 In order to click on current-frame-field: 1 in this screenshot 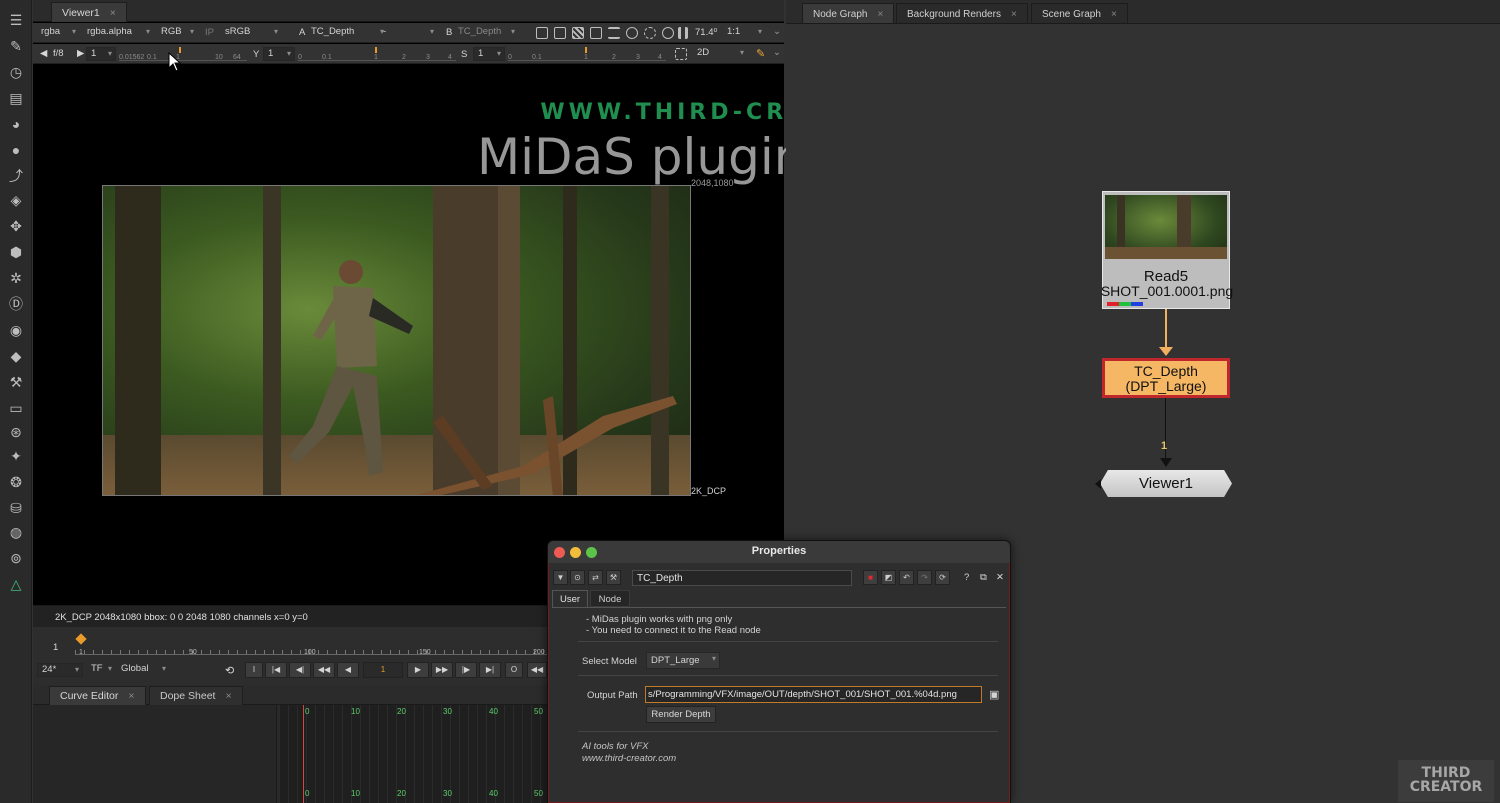, I will do `click(383, 670)`.